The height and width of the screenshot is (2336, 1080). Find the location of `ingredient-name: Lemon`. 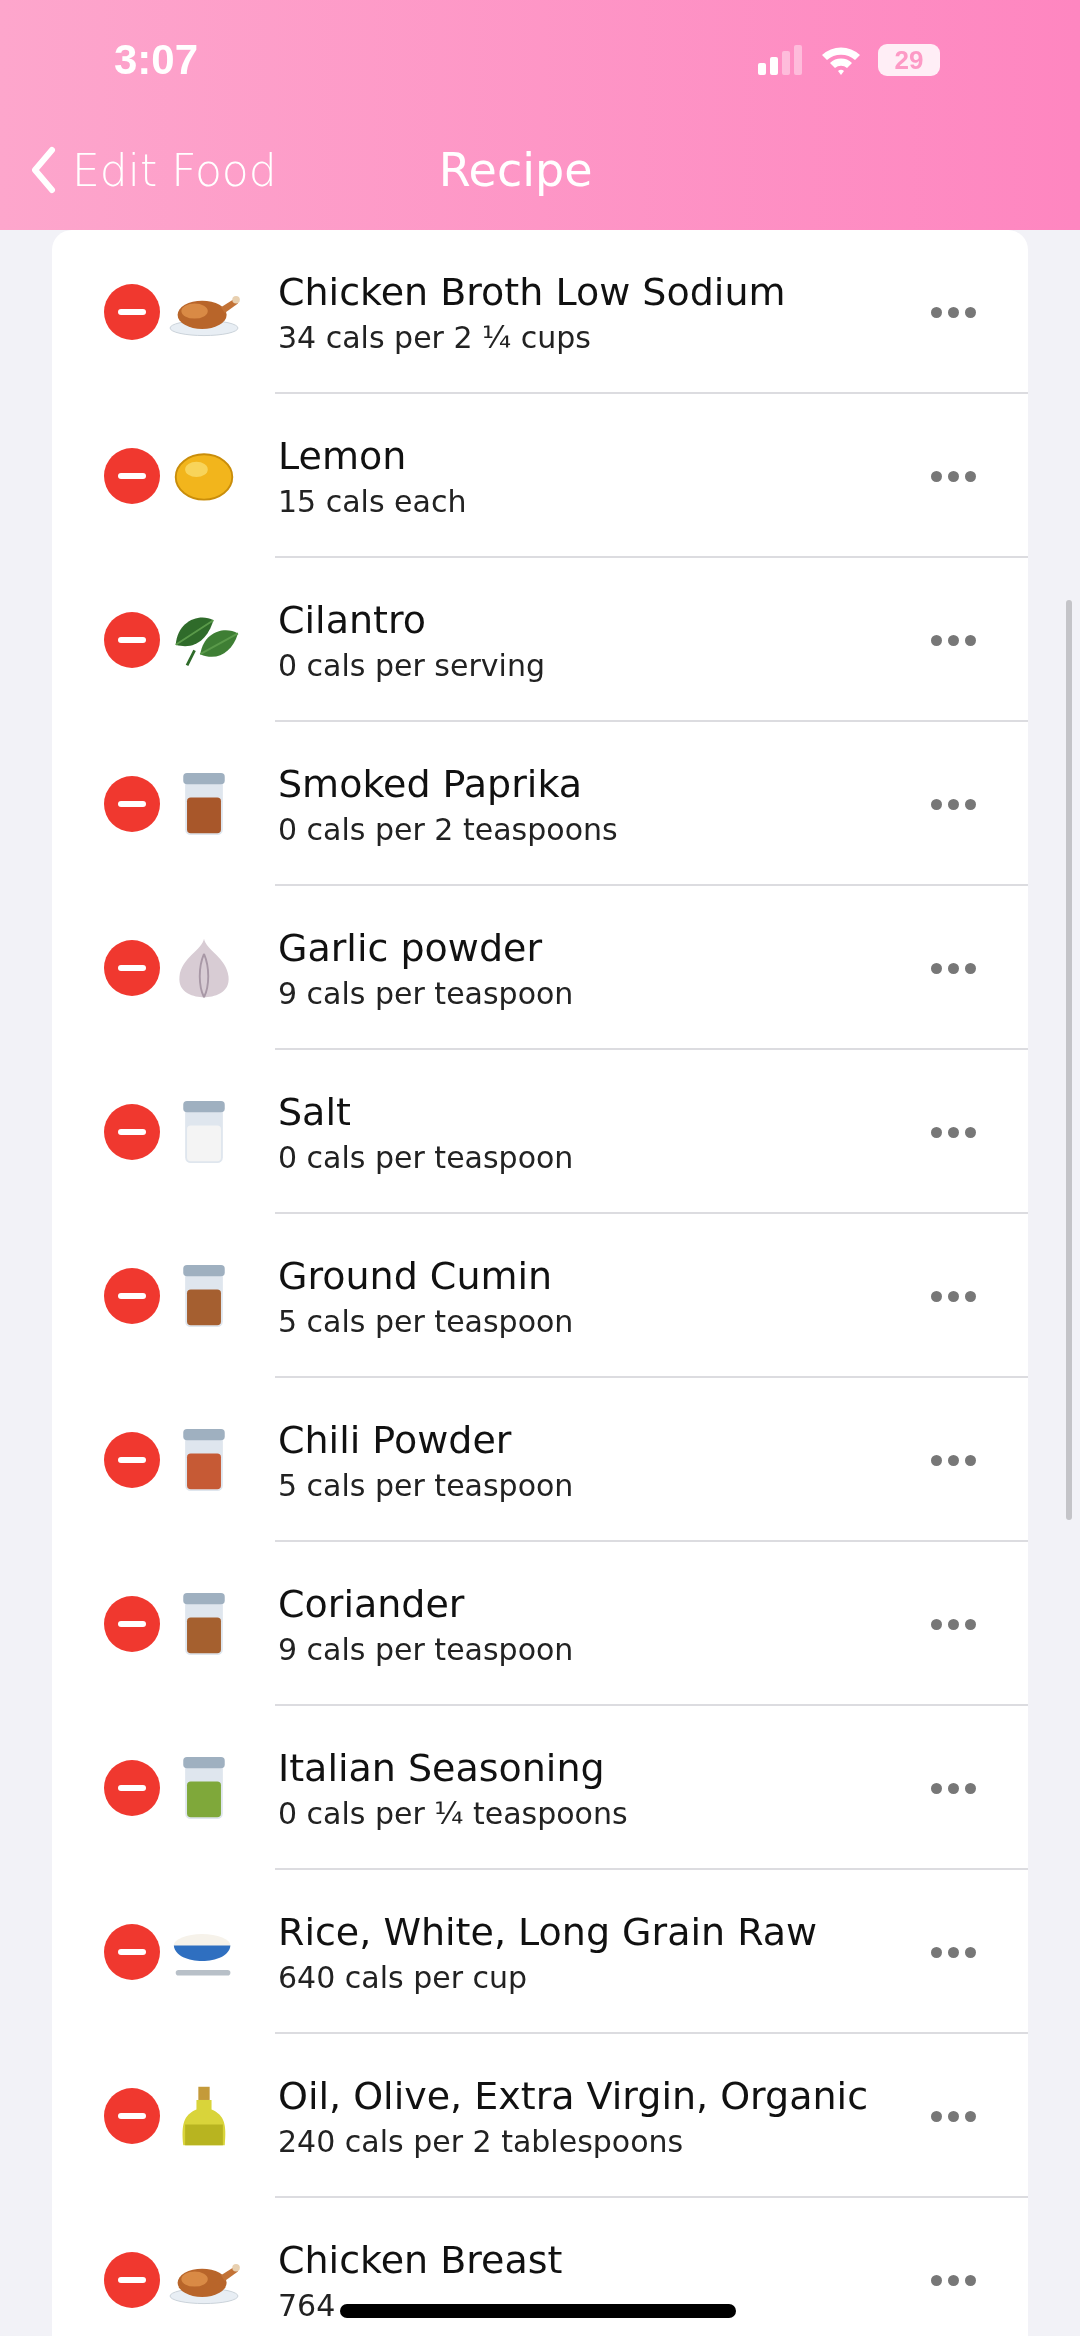

ingredient-name: Lemon is located at coordinates (342, 455).